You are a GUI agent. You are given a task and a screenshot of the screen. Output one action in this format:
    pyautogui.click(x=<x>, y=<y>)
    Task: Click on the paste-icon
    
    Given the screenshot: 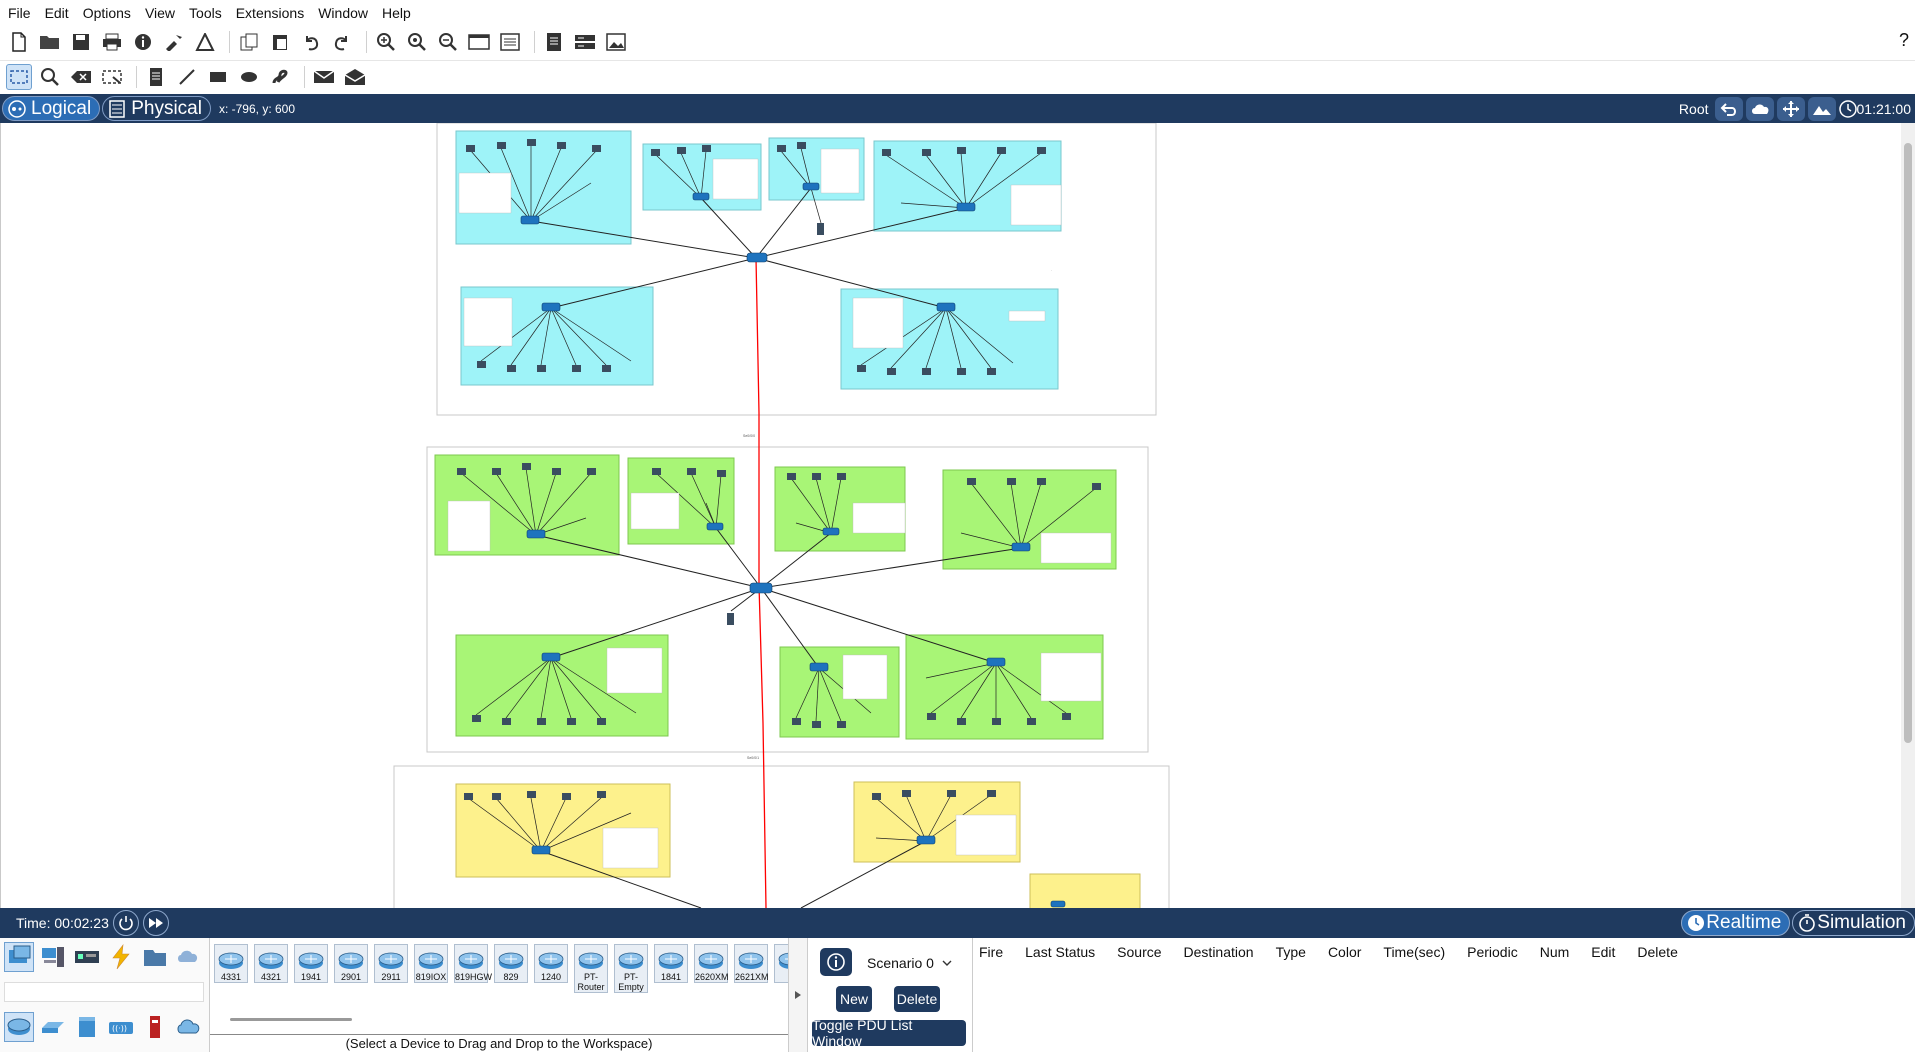 What is the action you would take?
    pyautogui.click(x=280, y=42)
    